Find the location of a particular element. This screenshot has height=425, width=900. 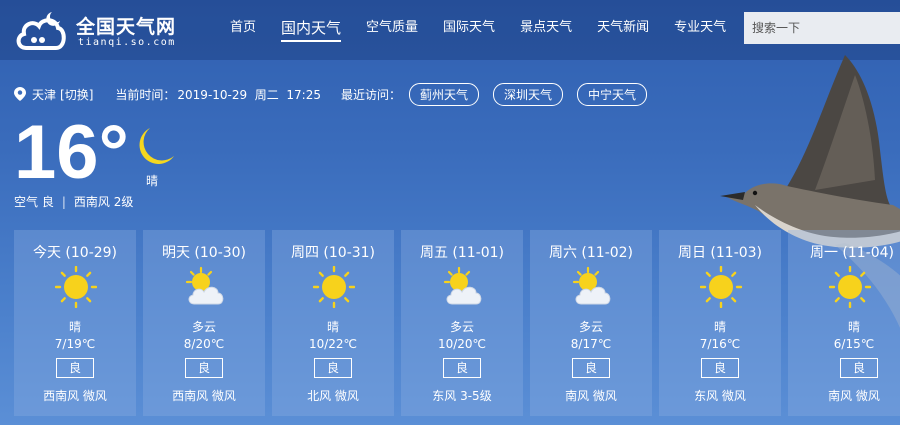

forecast-temperature: 10/20℃ is located at coordinates (462, 344).